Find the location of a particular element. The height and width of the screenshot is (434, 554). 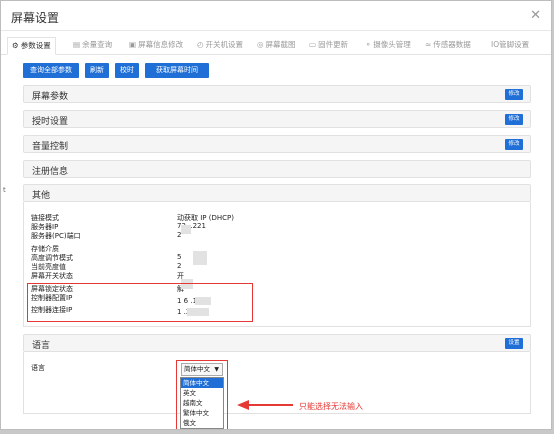

highlight-box-ips is located at coordinates (140, 302).